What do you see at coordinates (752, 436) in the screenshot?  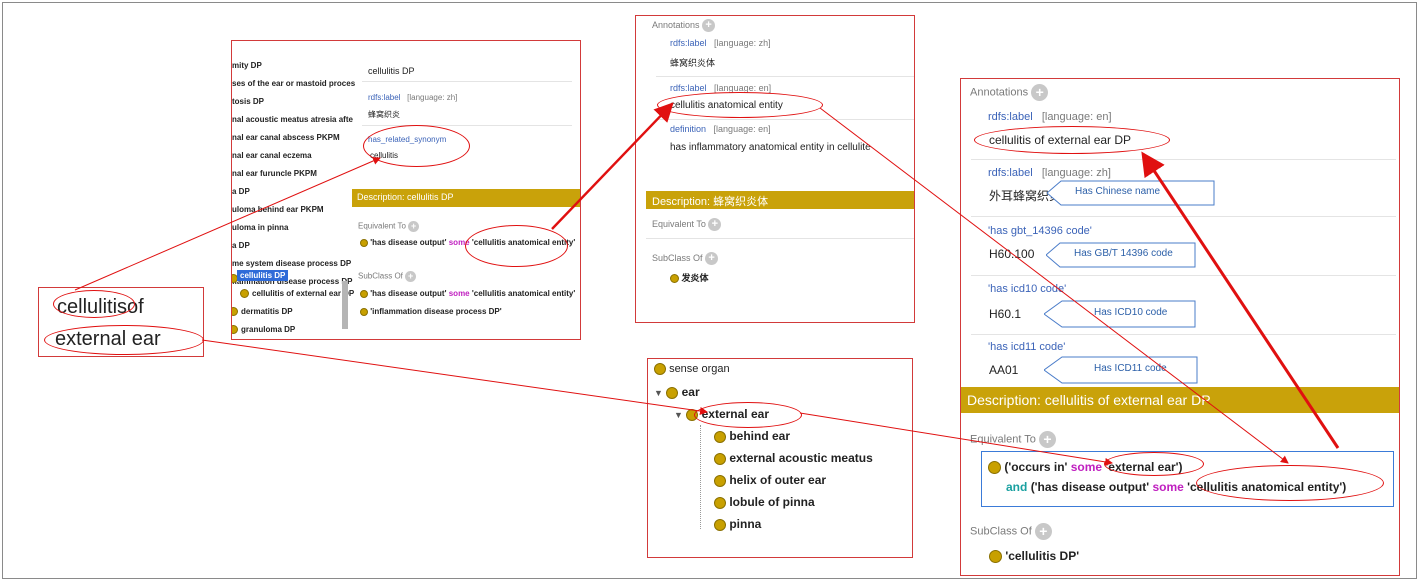 I see `tree-item: behind ear` at bounding box center [752, 436].